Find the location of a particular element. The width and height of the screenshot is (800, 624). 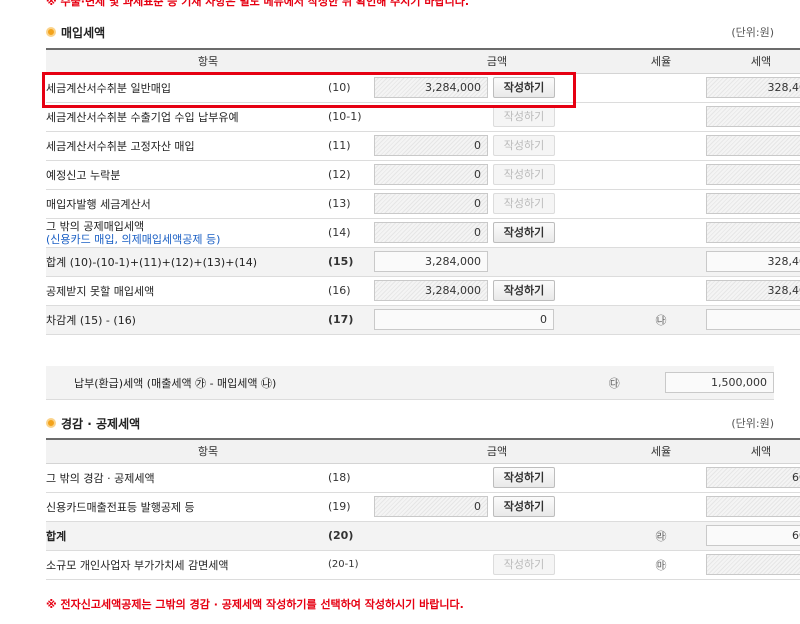

table-row: 공제받지 못할 매입세액 (16) 3,284,000 작성하기 328,400 is located at coordinates (423, 291).